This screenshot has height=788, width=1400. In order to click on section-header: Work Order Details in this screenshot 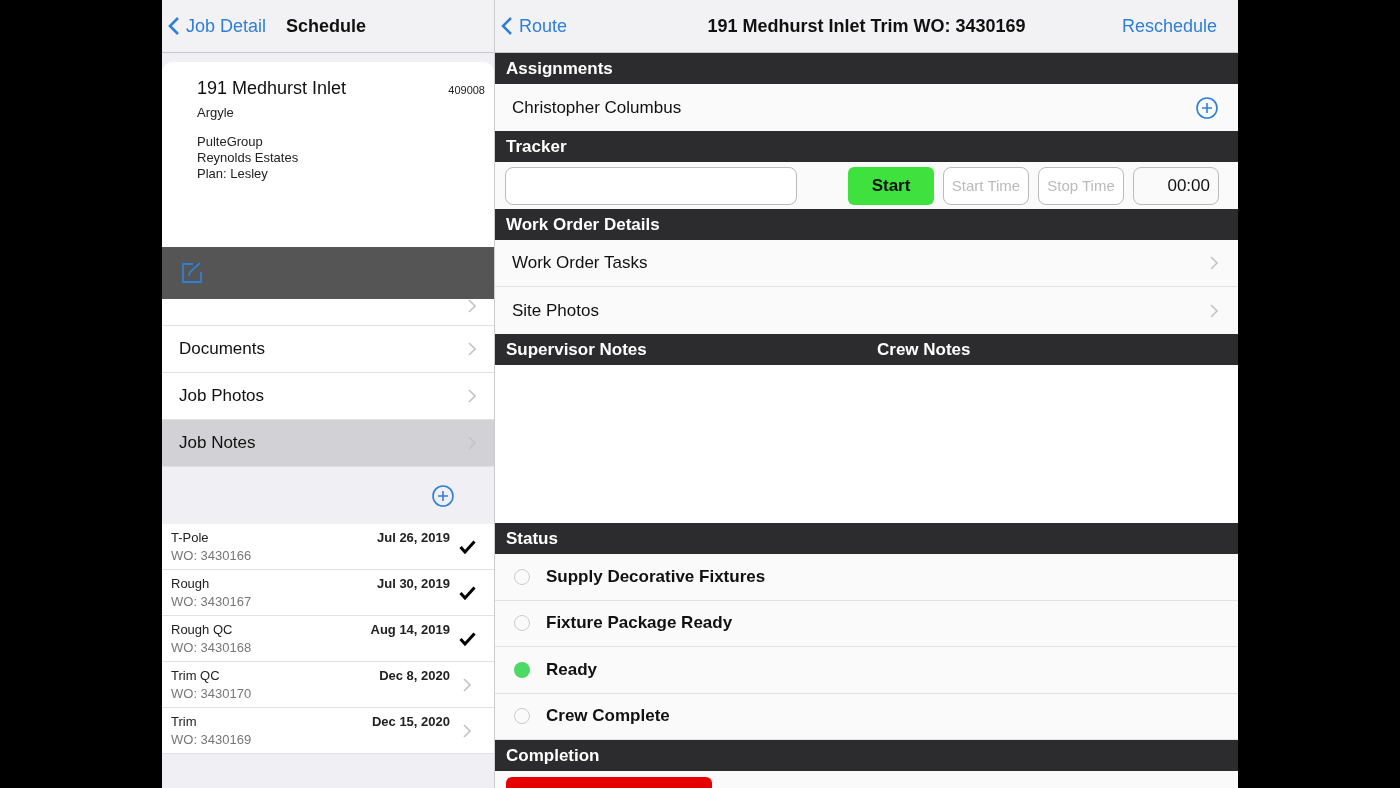, I will do `click(866, 224)`.